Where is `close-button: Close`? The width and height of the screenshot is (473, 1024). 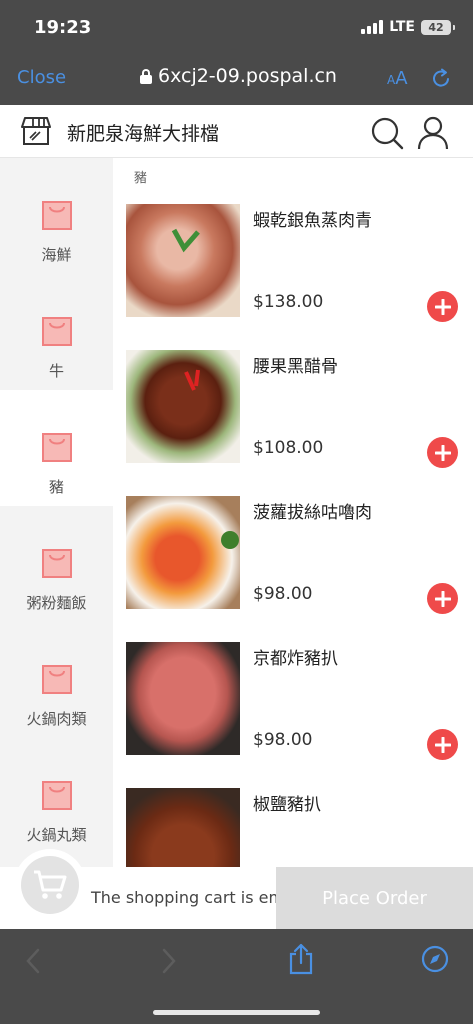
close-button: Close is located at coordinates (41, 77).